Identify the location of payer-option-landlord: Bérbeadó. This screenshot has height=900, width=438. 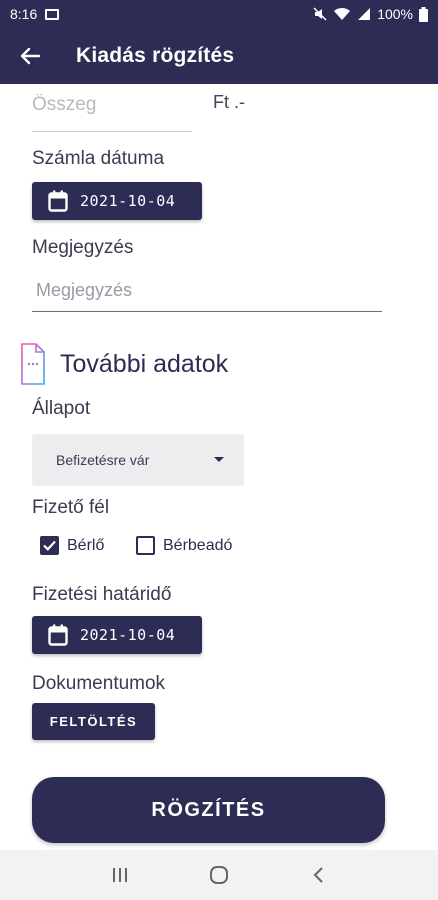
(184, 545).